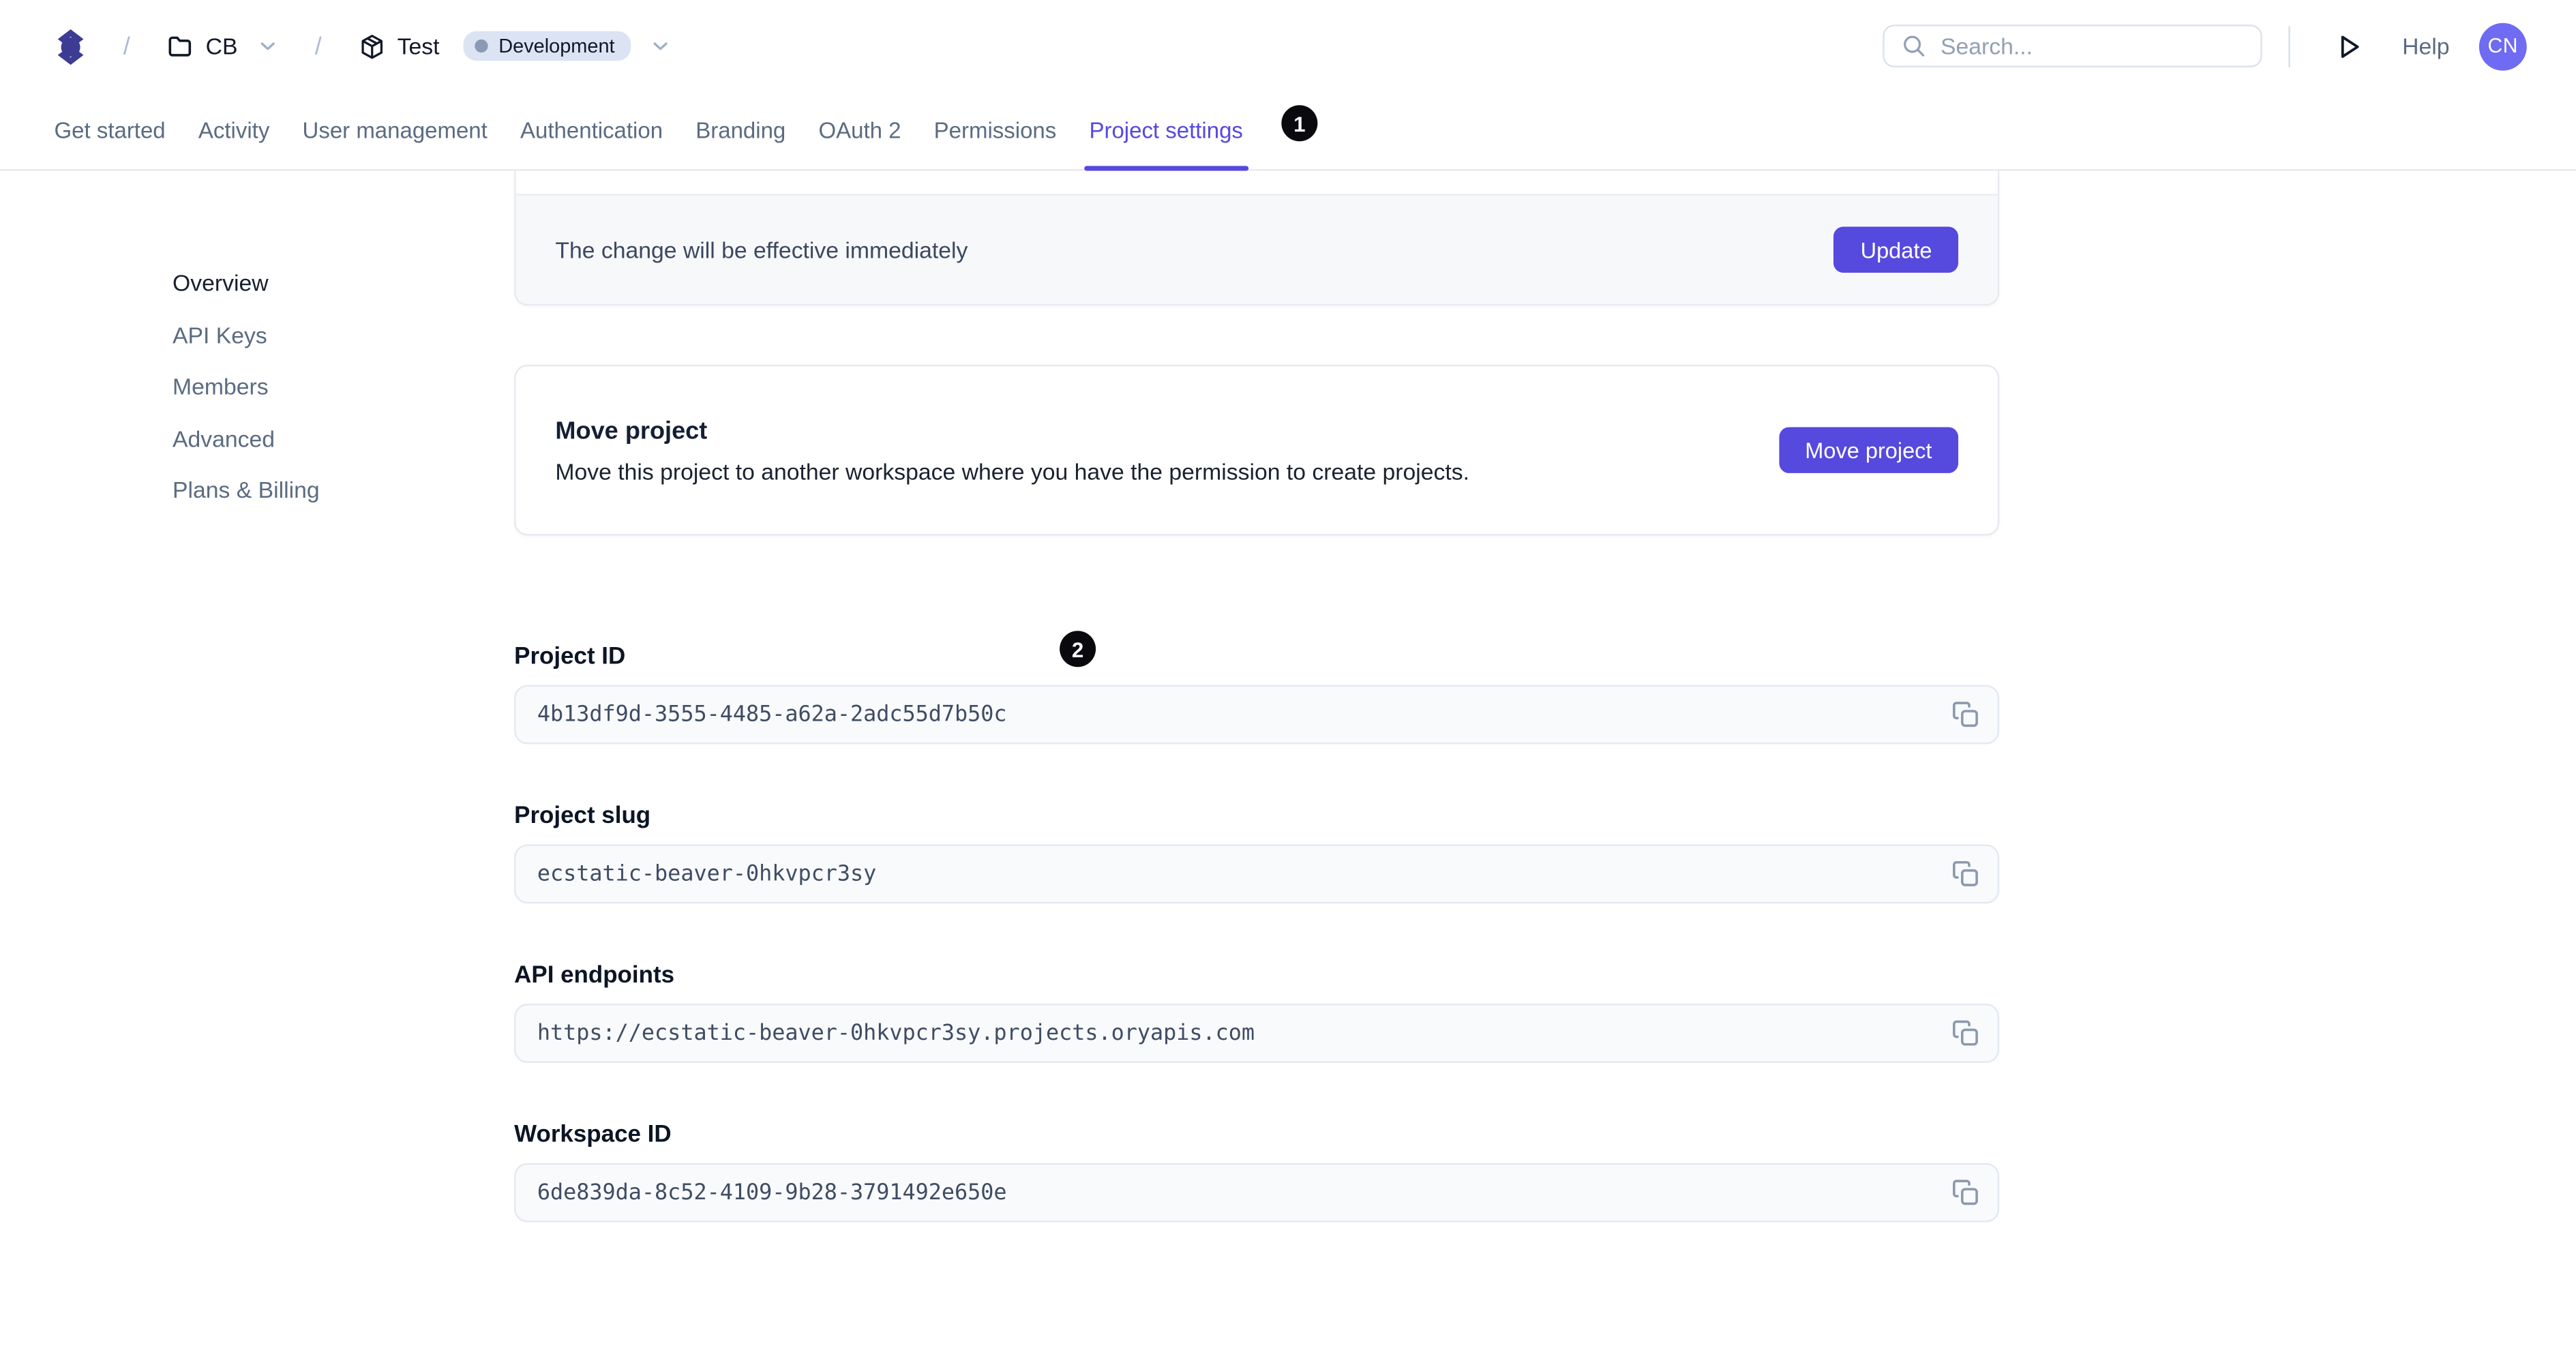 The image size is (2576, 1365). Describe the element at coordinates (247, 334) in the screenshot. I see `sidebar-item-api-keys: API Keys` at that location.